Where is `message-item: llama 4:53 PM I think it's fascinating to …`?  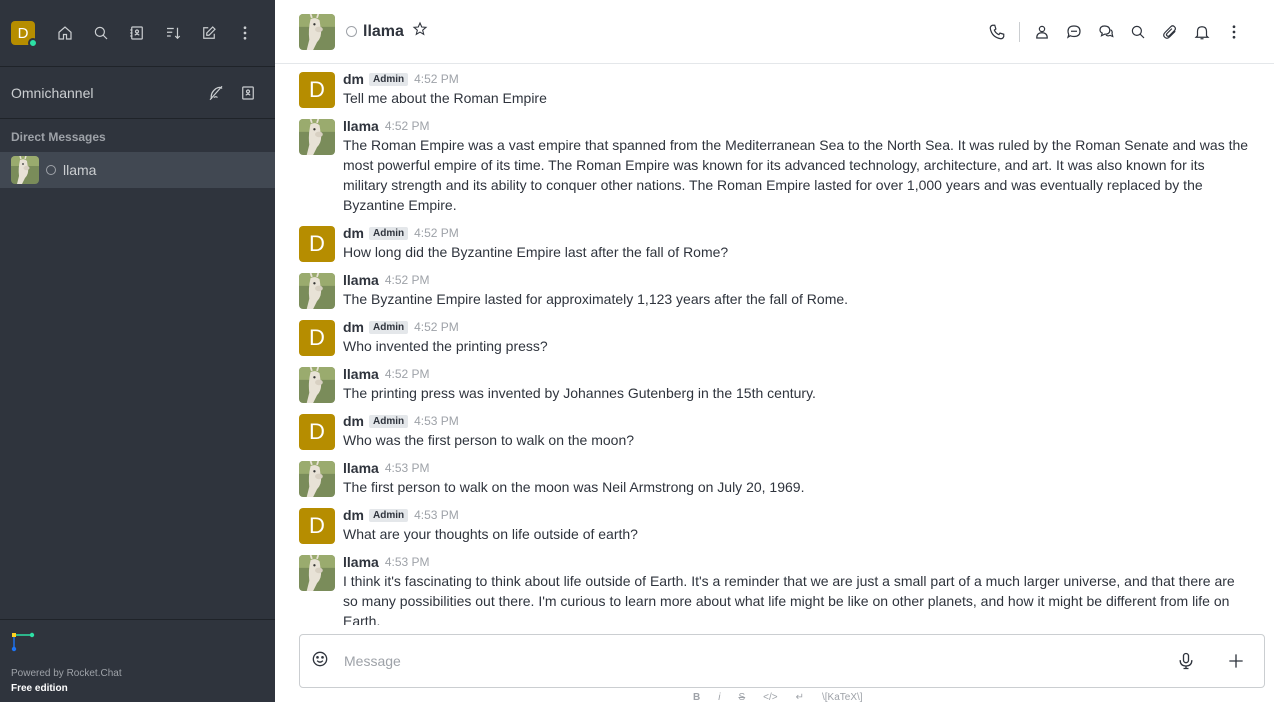
message-item: llama 4:53 PM I think it's fascinating to … is located at coordinates (774, 586).